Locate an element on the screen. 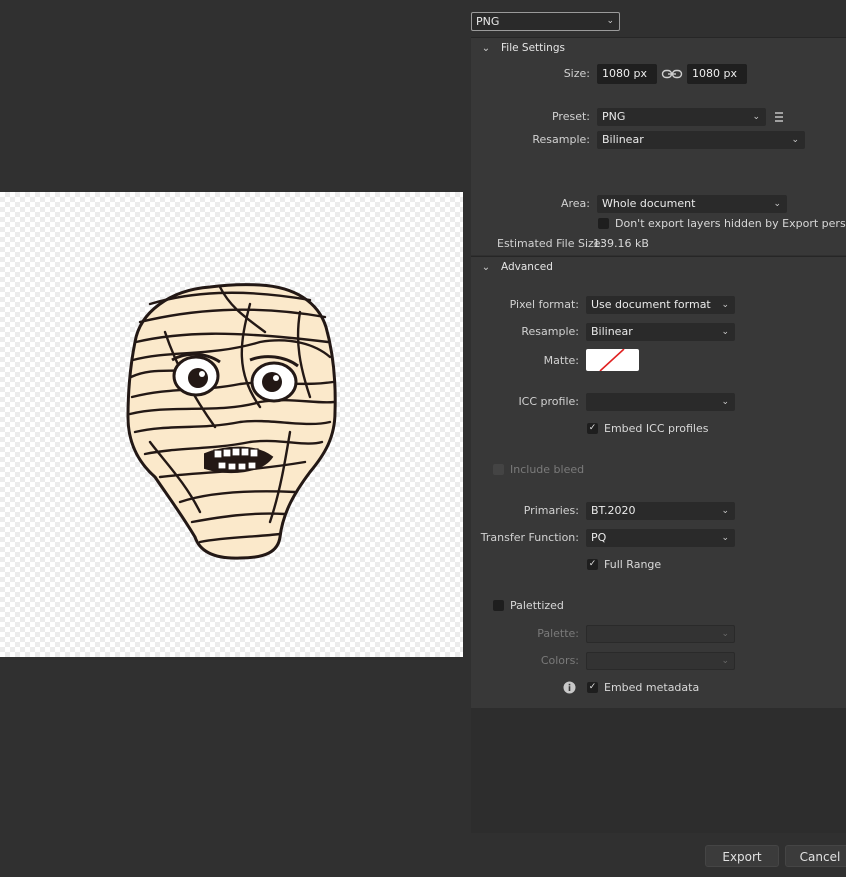 The width and height of the screenshot is (846, 877). full-range-label: Full Range is located at coordinates (633, 564).